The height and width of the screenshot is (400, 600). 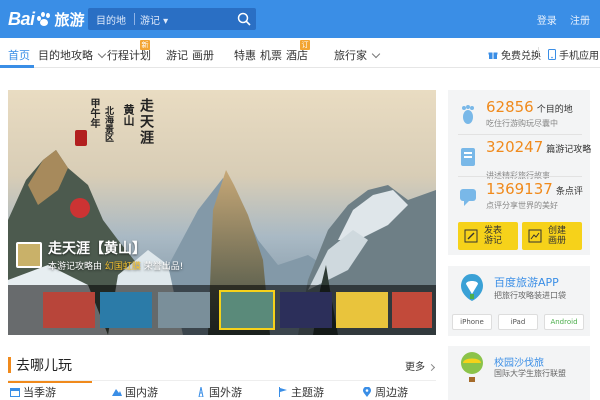 I want to click on gift-icon, so click(x=493, y=56).